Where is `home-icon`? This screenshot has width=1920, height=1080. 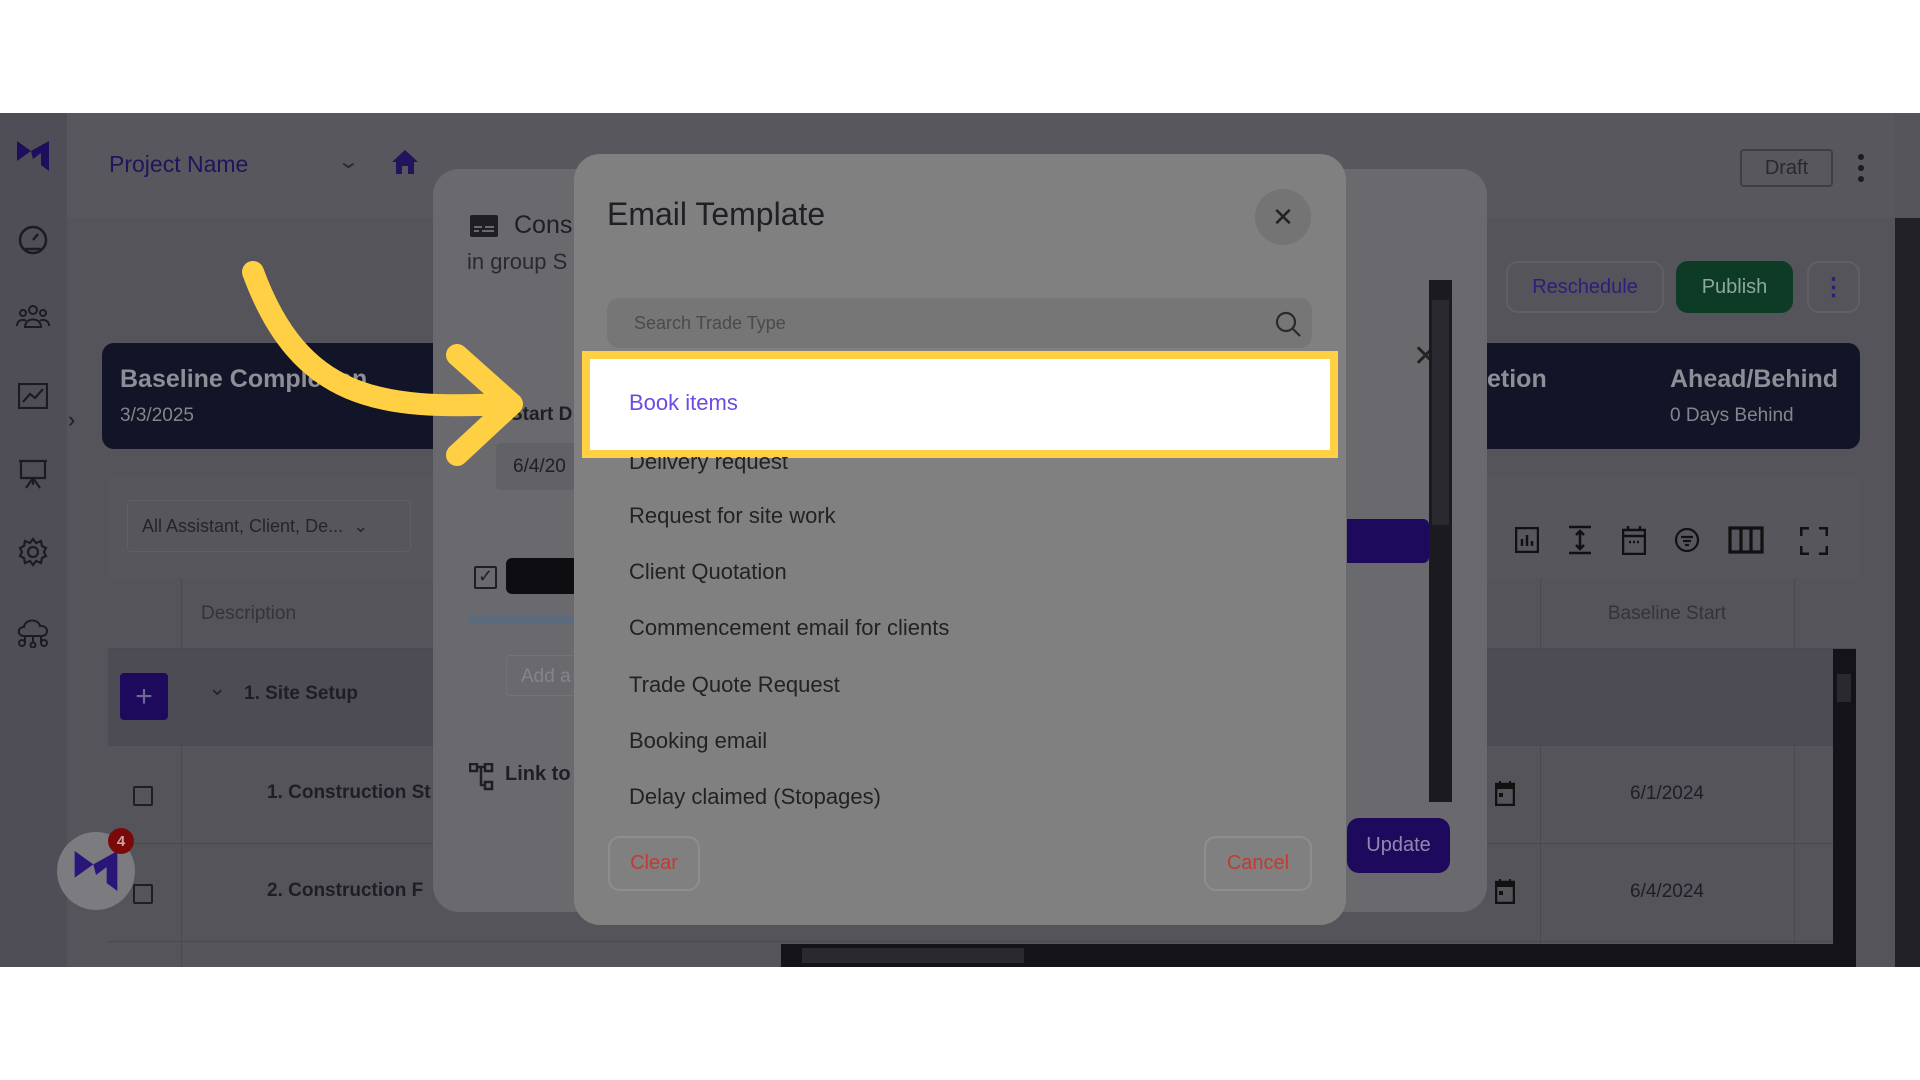
home-icon is located at coordinates (405, 164).